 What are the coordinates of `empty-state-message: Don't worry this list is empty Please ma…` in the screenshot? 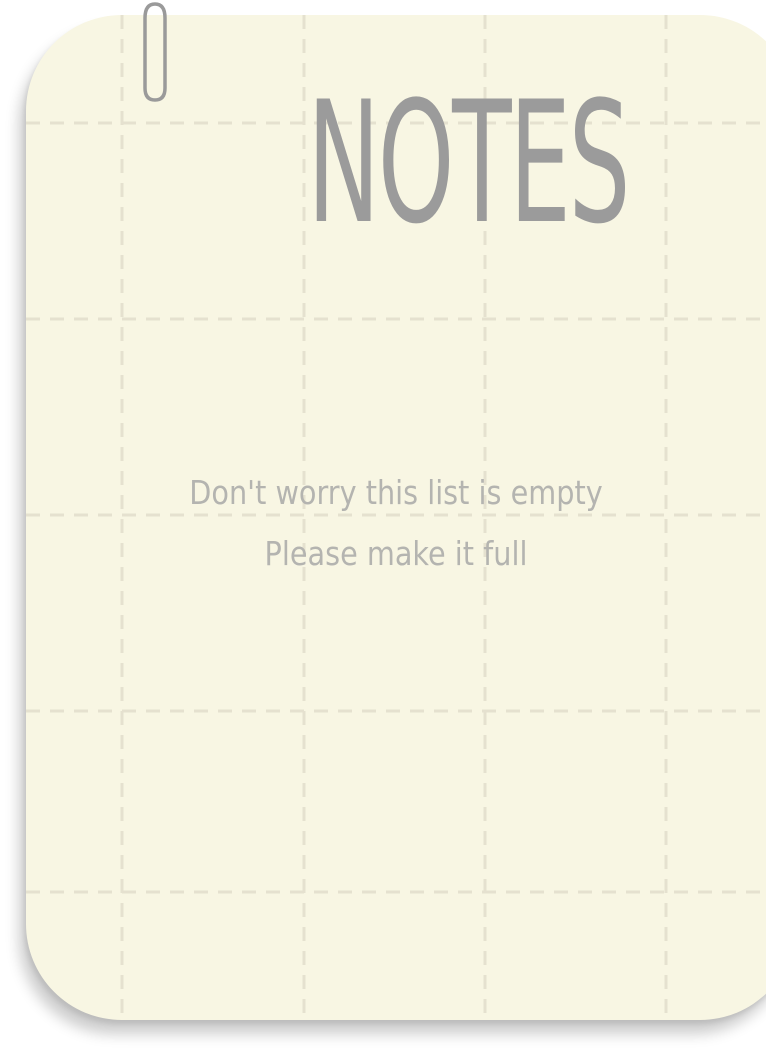 It's located at (396, 523).